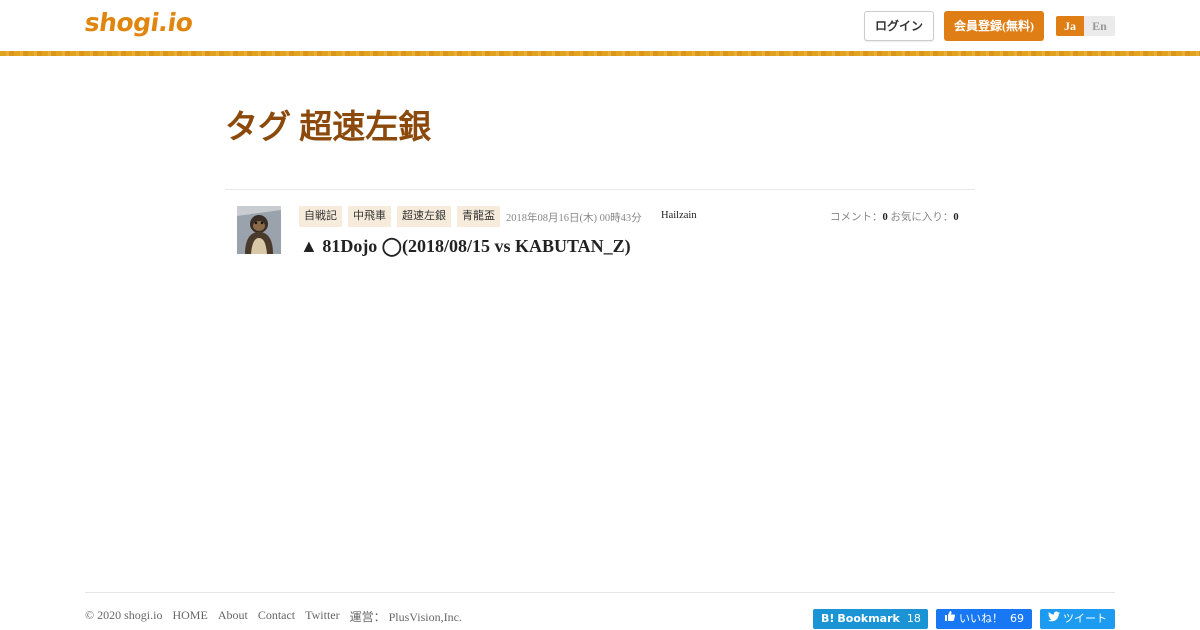 The image size is (1200, 630). Describe the element at coordinates (828, 618) in the screenshot. I see `hatena-icon: B!` at that location.